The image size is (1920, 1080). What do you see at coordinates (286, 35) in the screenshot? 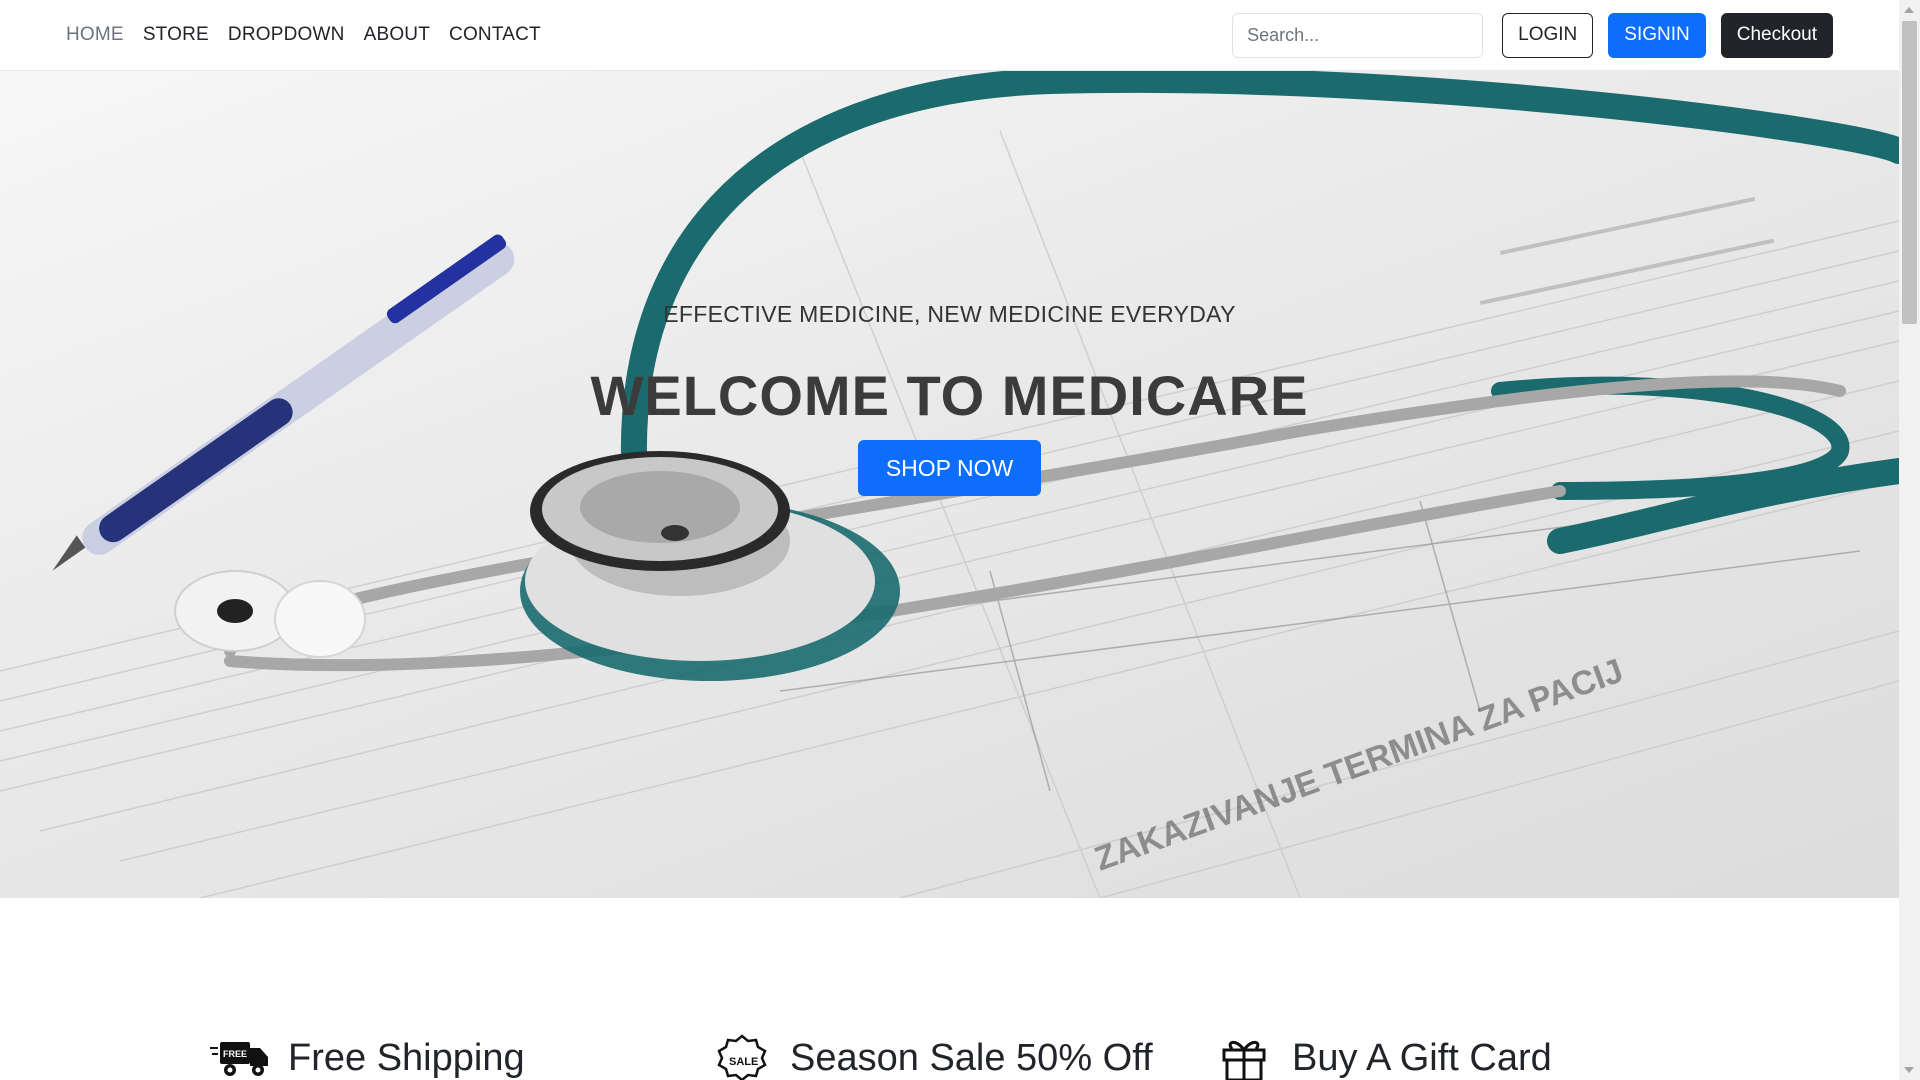
I see `nav-link-dropdown: DROPDOWN` at bounding box center [286, 35].